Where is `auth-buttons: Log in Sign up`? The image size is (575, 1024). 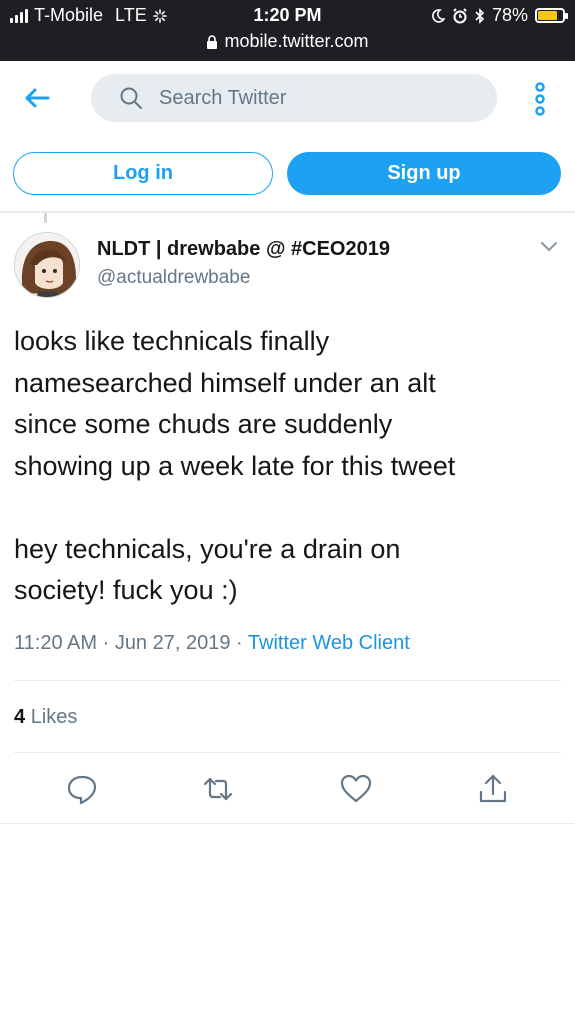
auth-buttons: Log in Sign up is located at coordinates (287, 174).